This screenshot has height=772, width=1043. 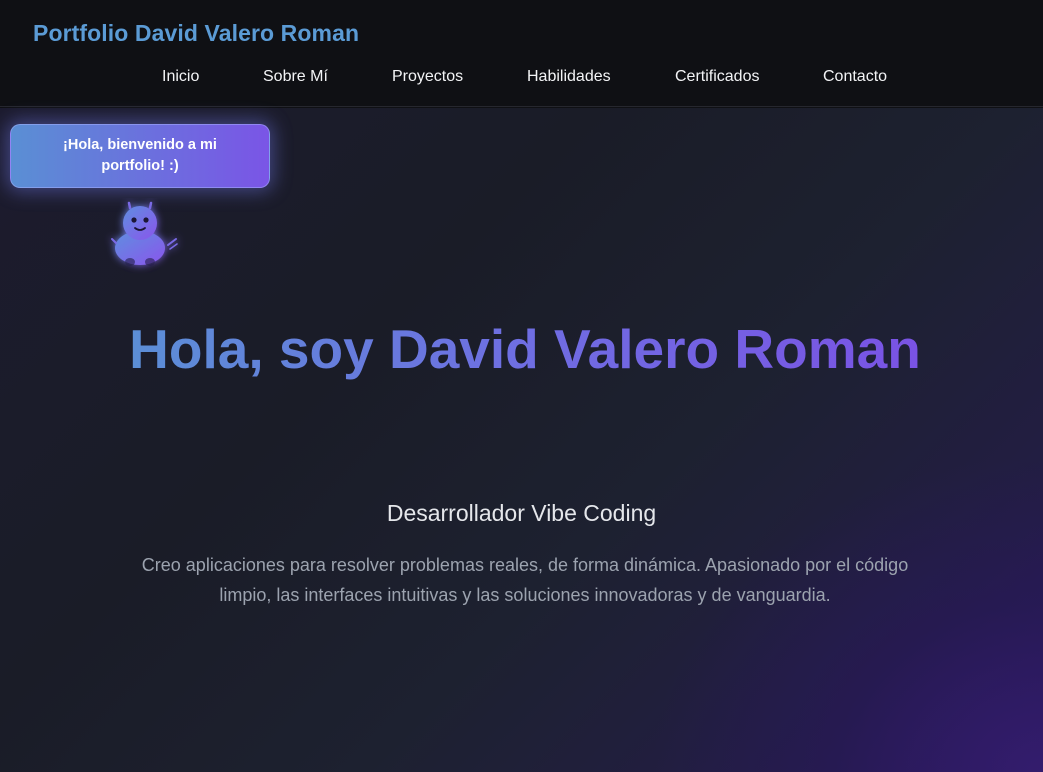 I want to click on robot-mascot-icon, so click(x=145, y=237).